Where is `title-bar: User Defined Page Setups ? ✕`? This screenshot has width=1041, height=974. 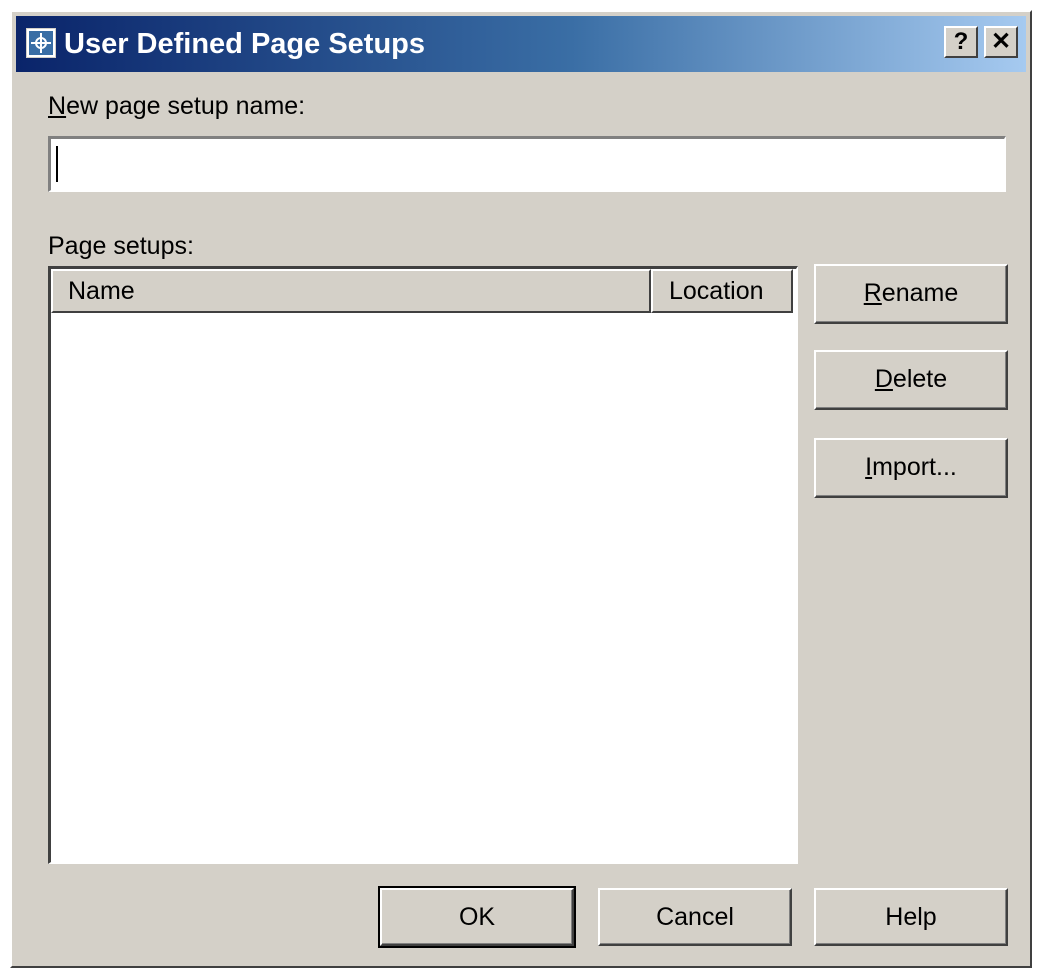 title-bar: User Defined Page Setups ? ✕ is located at coordinates (521, 44).